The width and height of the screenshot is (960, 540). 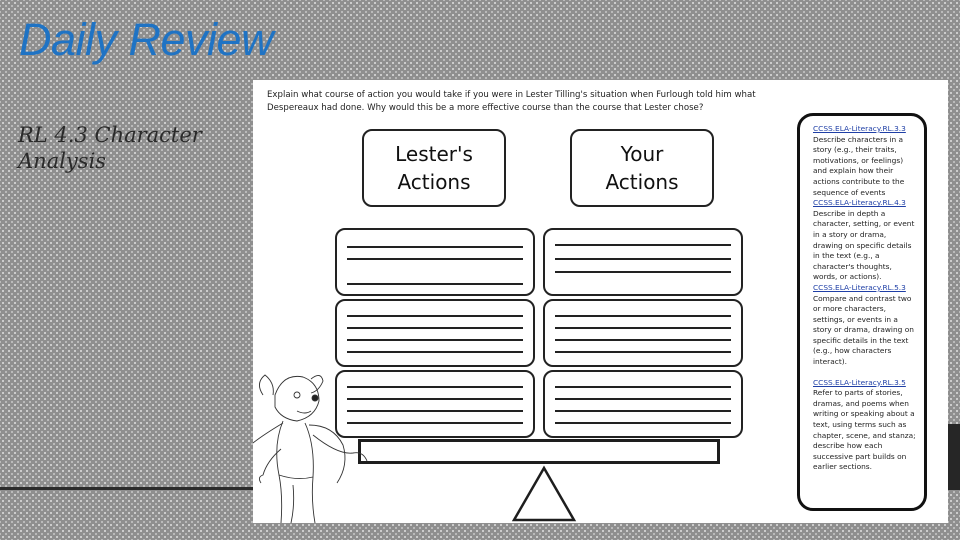 What do you see at coordinates (544, 493) in the screenshot?
I see `seesaw-fulcrum-icon` at bounding box center [544, 493].